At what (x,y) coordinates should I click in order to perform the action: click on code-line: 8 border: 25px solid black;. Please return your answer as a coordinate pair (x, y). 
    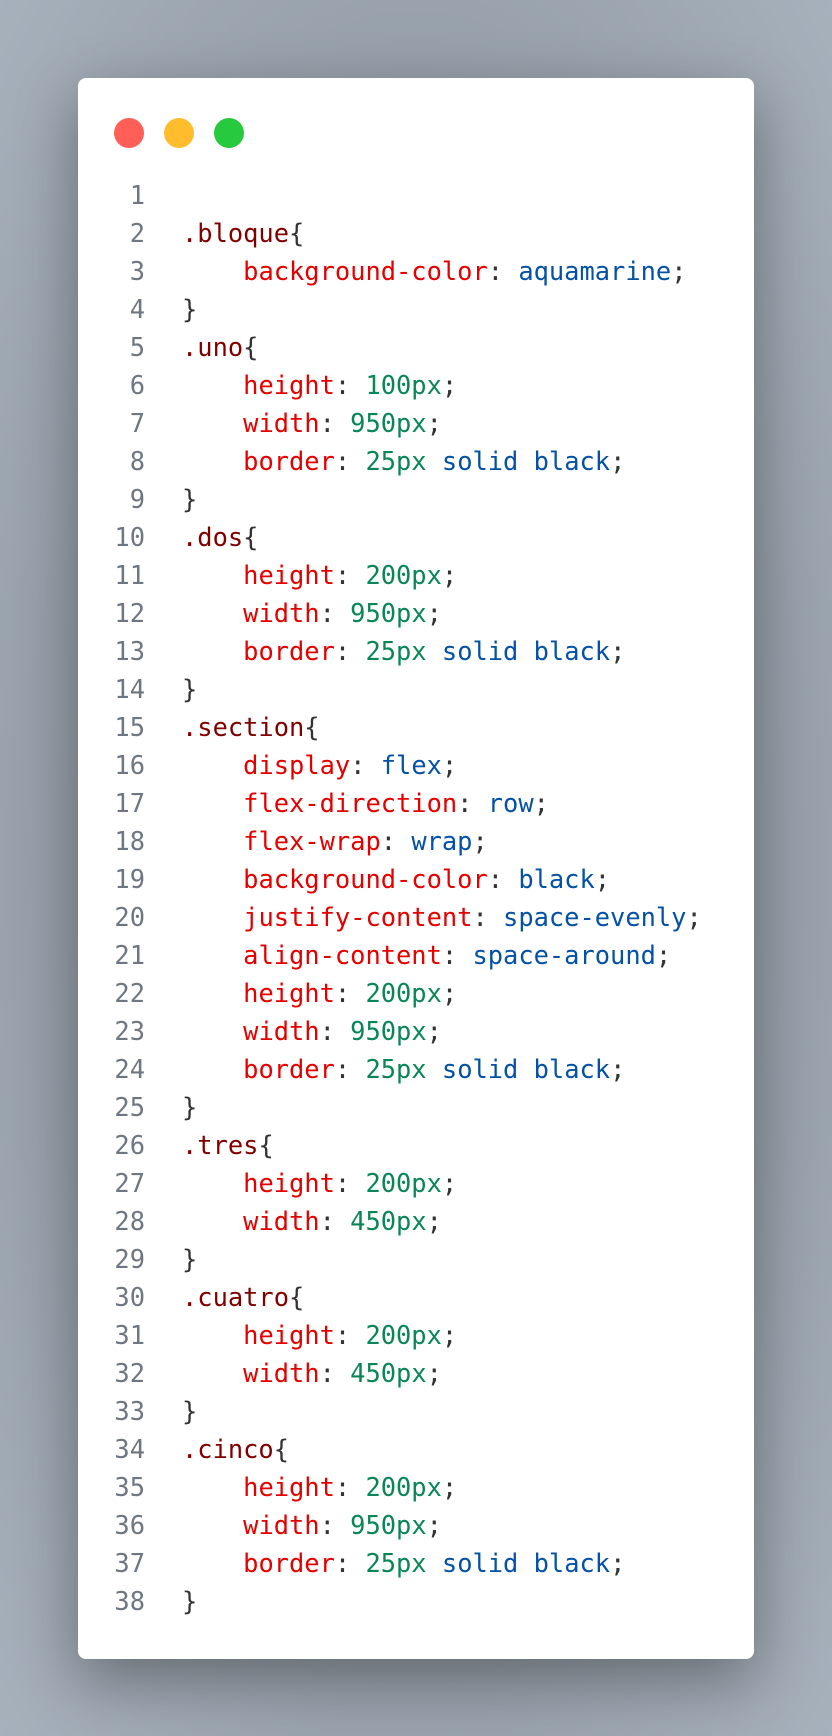
    Looking at the image, I should click on (416, 461).